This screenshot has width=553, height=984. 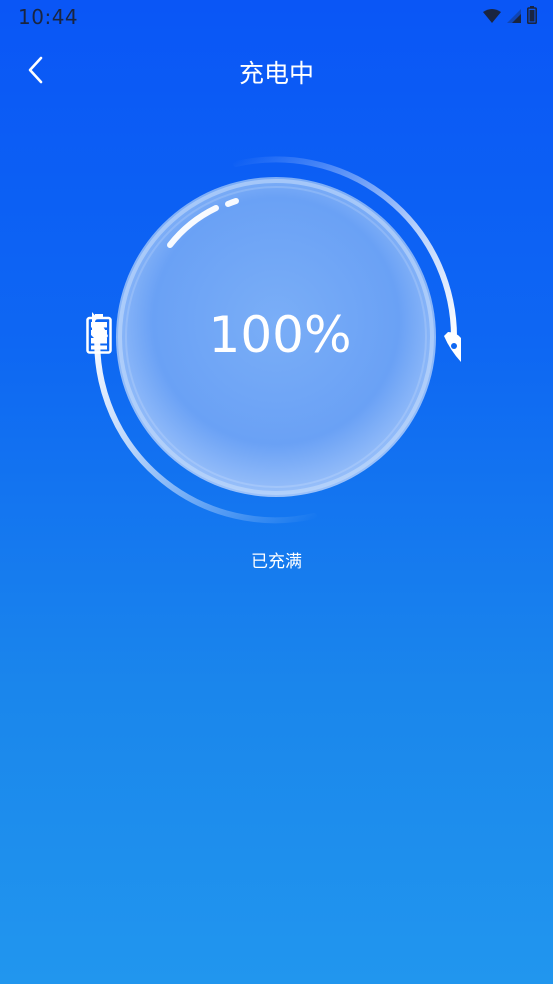 I want to click on charge-readout: 100%, so click(x=276, y=335).